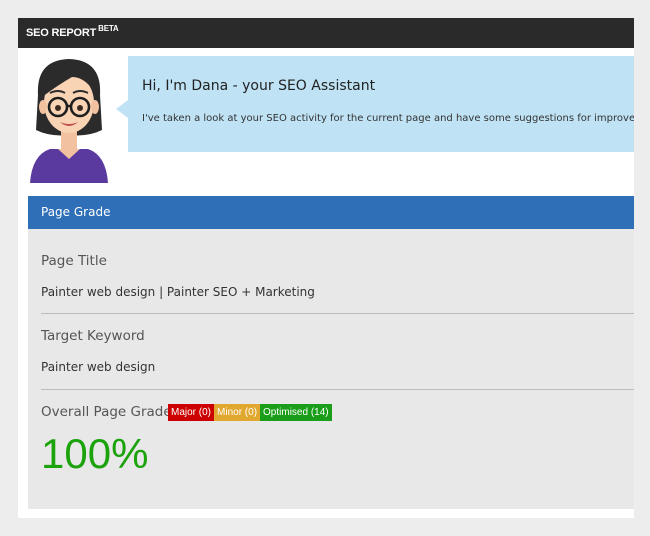 The width and height of the screenshot is (650, 536). I want to click on target-keyword-value: Painter web design, so click(98, 367).